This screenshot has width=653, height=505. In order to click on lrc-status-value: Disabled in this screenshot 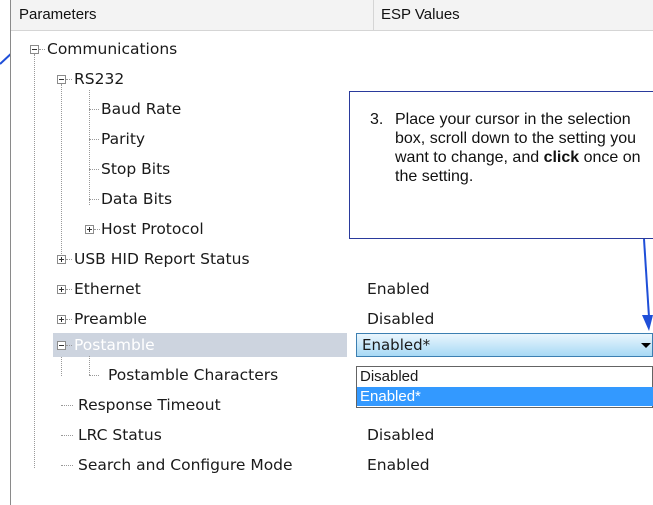, I will do `click(401, 435)`.